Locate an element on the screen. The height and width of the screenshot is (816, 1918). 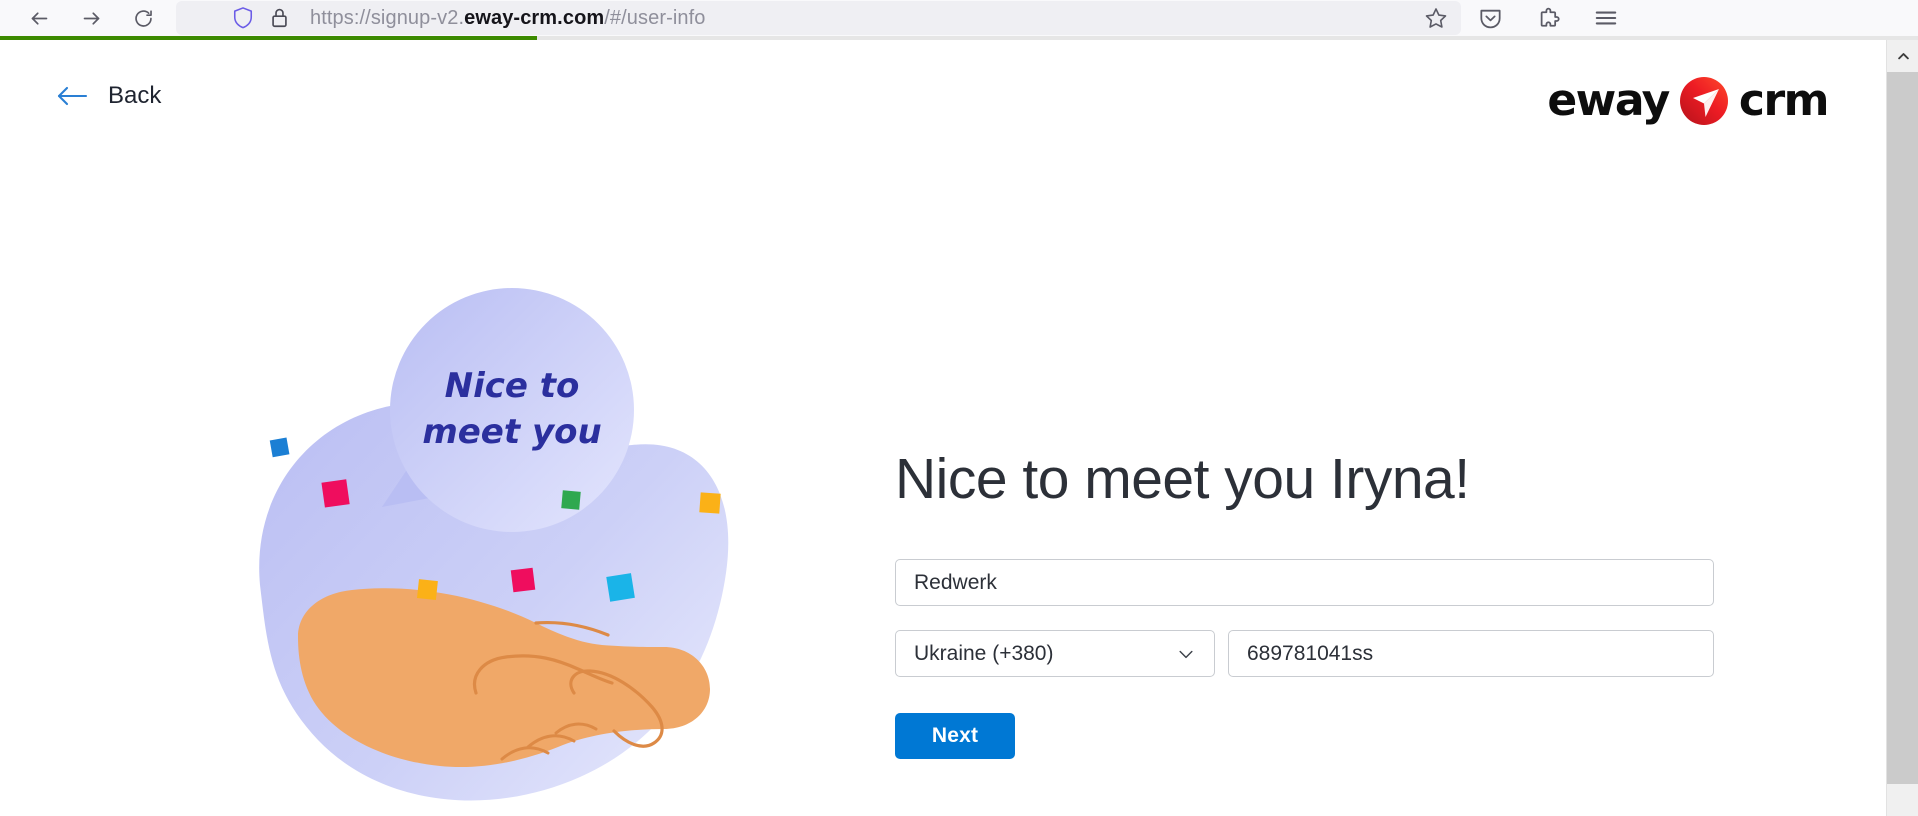
eway-logo-mark is located at coordinates (1703, 101).